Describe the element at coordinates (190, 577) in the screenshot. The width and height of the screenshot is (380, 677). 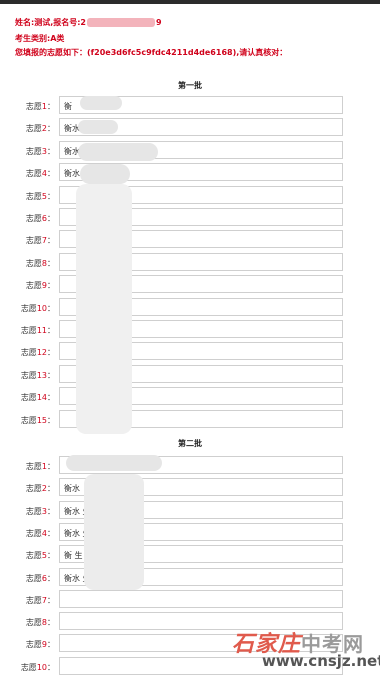
I see `choice-row: 志愿6： 衡水 生` at that location.